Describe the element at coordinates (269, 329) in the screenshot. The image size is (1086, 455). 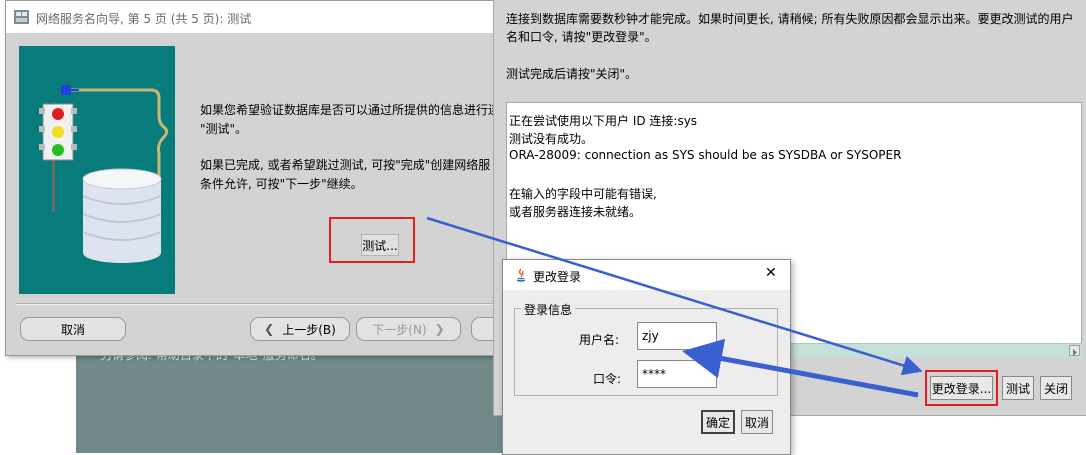
I see `chevron-left-icon: ❮` at that location.